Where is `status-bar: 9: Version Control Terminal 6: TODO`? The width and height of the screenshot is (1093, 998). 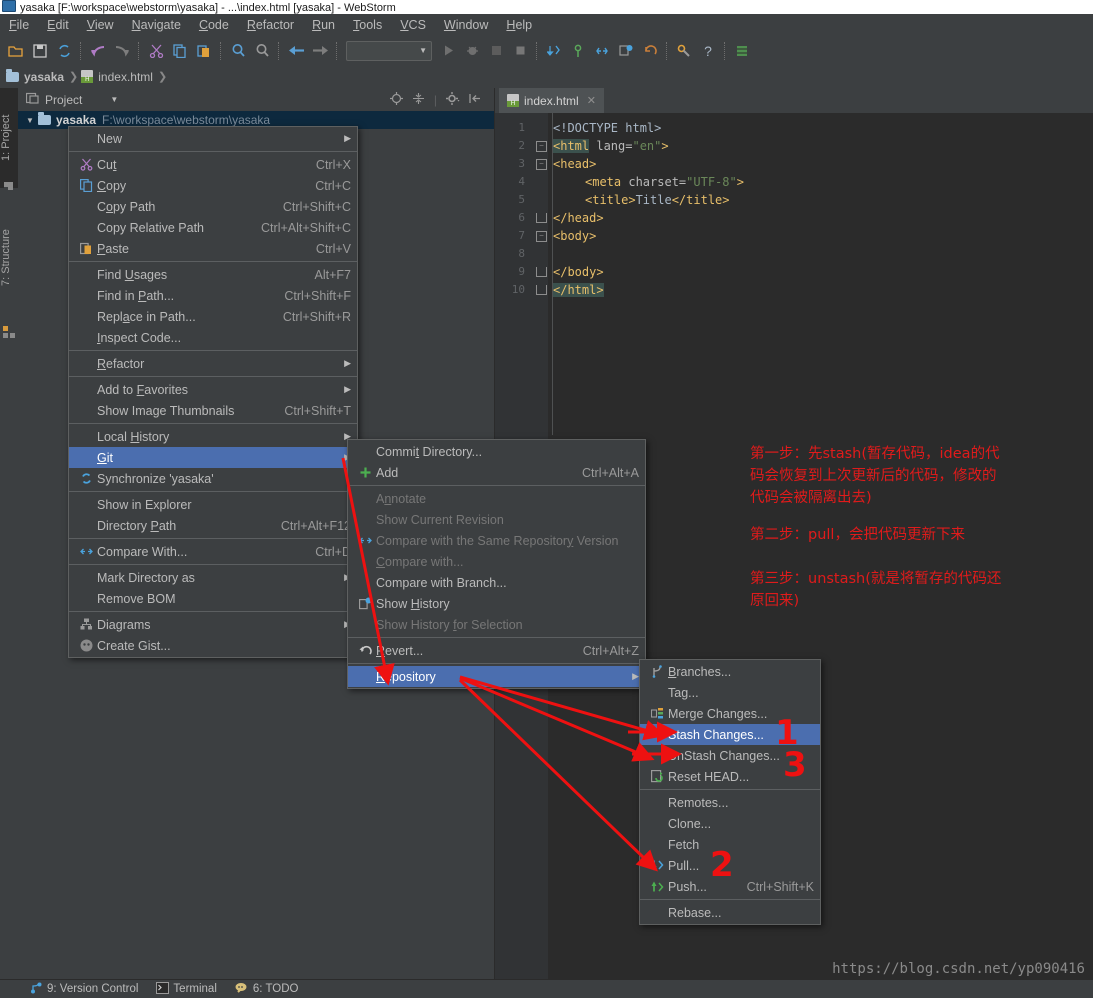
status-bar: 9: Version Control Terminal 6: TODO is located at coordinates (546, 988).